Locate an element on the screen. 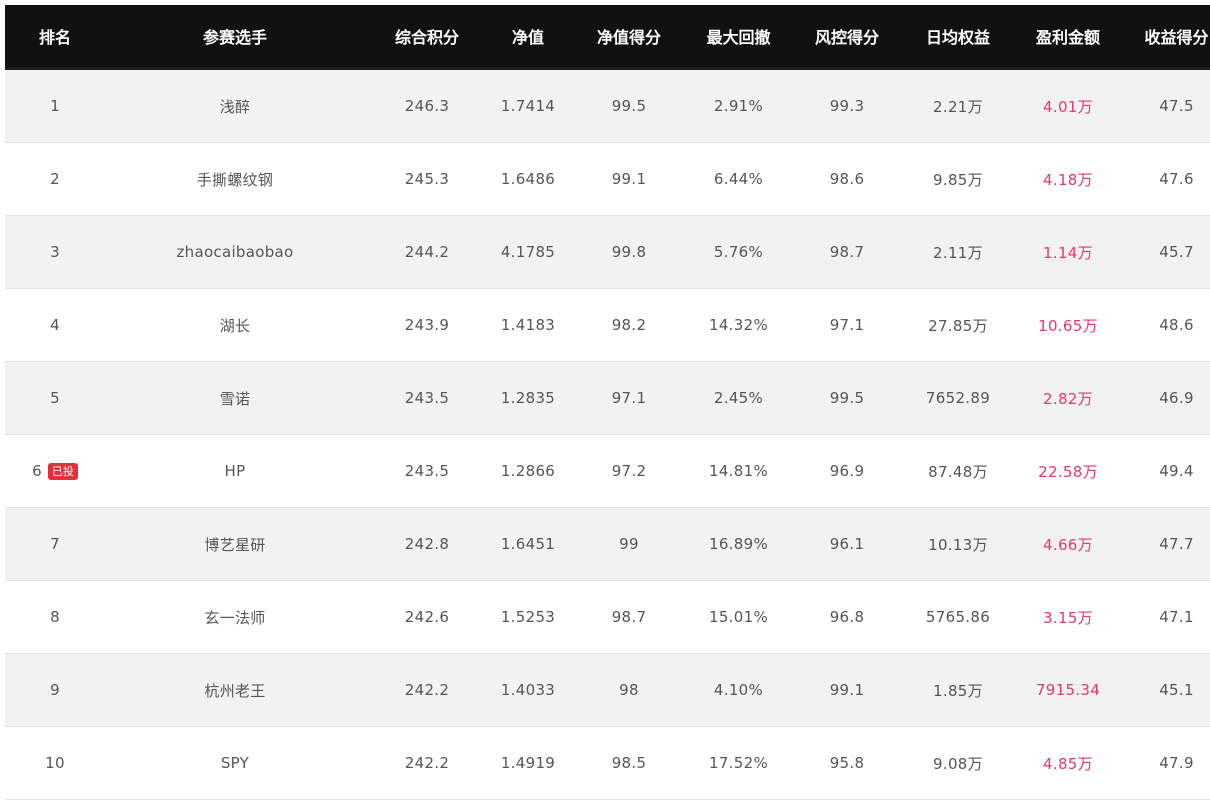 Image resolution: width=1210 pixels, height=804 pixels. score-cell: 242.8 is located at coordinates (427, 544).